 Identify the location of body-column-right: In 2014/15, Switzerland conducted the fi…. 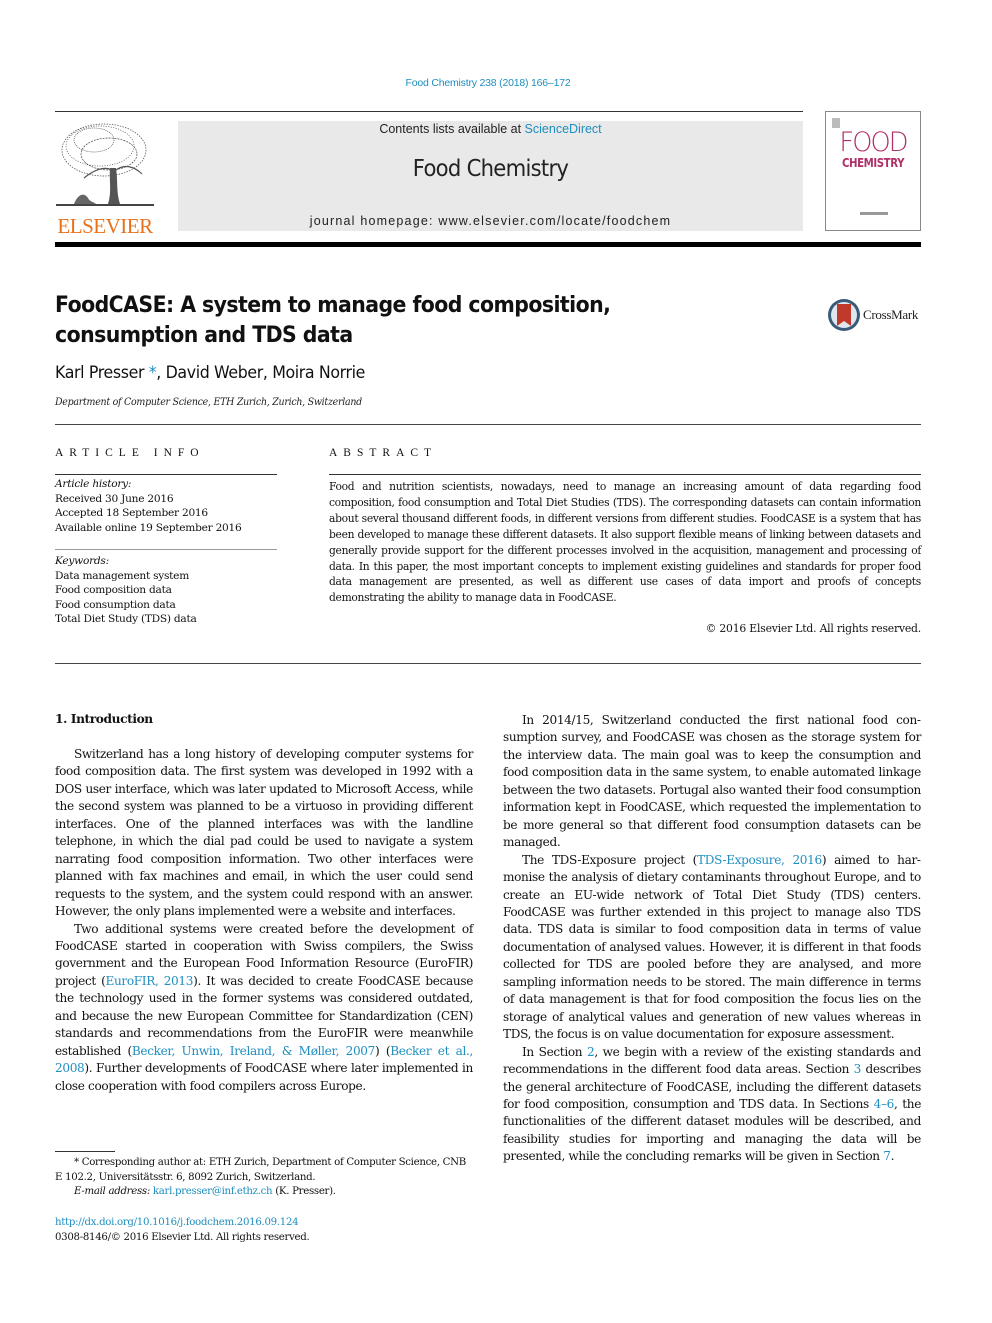
(712, 939).